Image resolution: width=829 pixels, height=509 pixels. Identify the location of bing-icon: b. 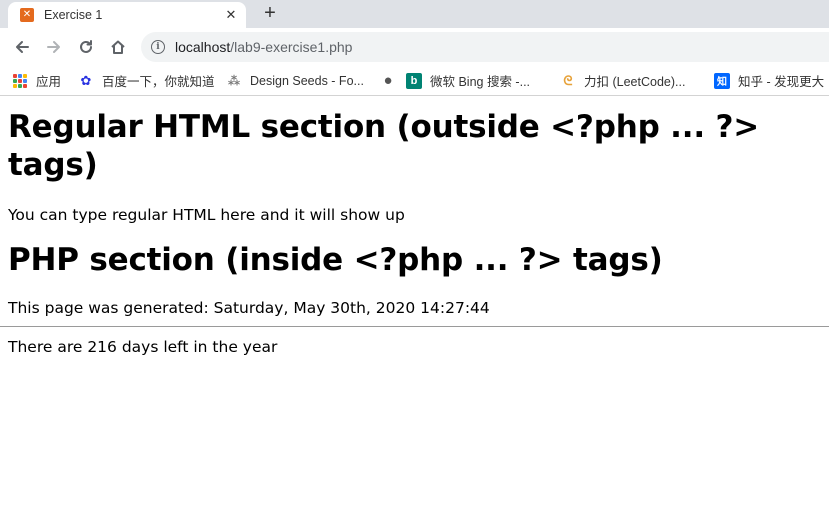
(414, 80).